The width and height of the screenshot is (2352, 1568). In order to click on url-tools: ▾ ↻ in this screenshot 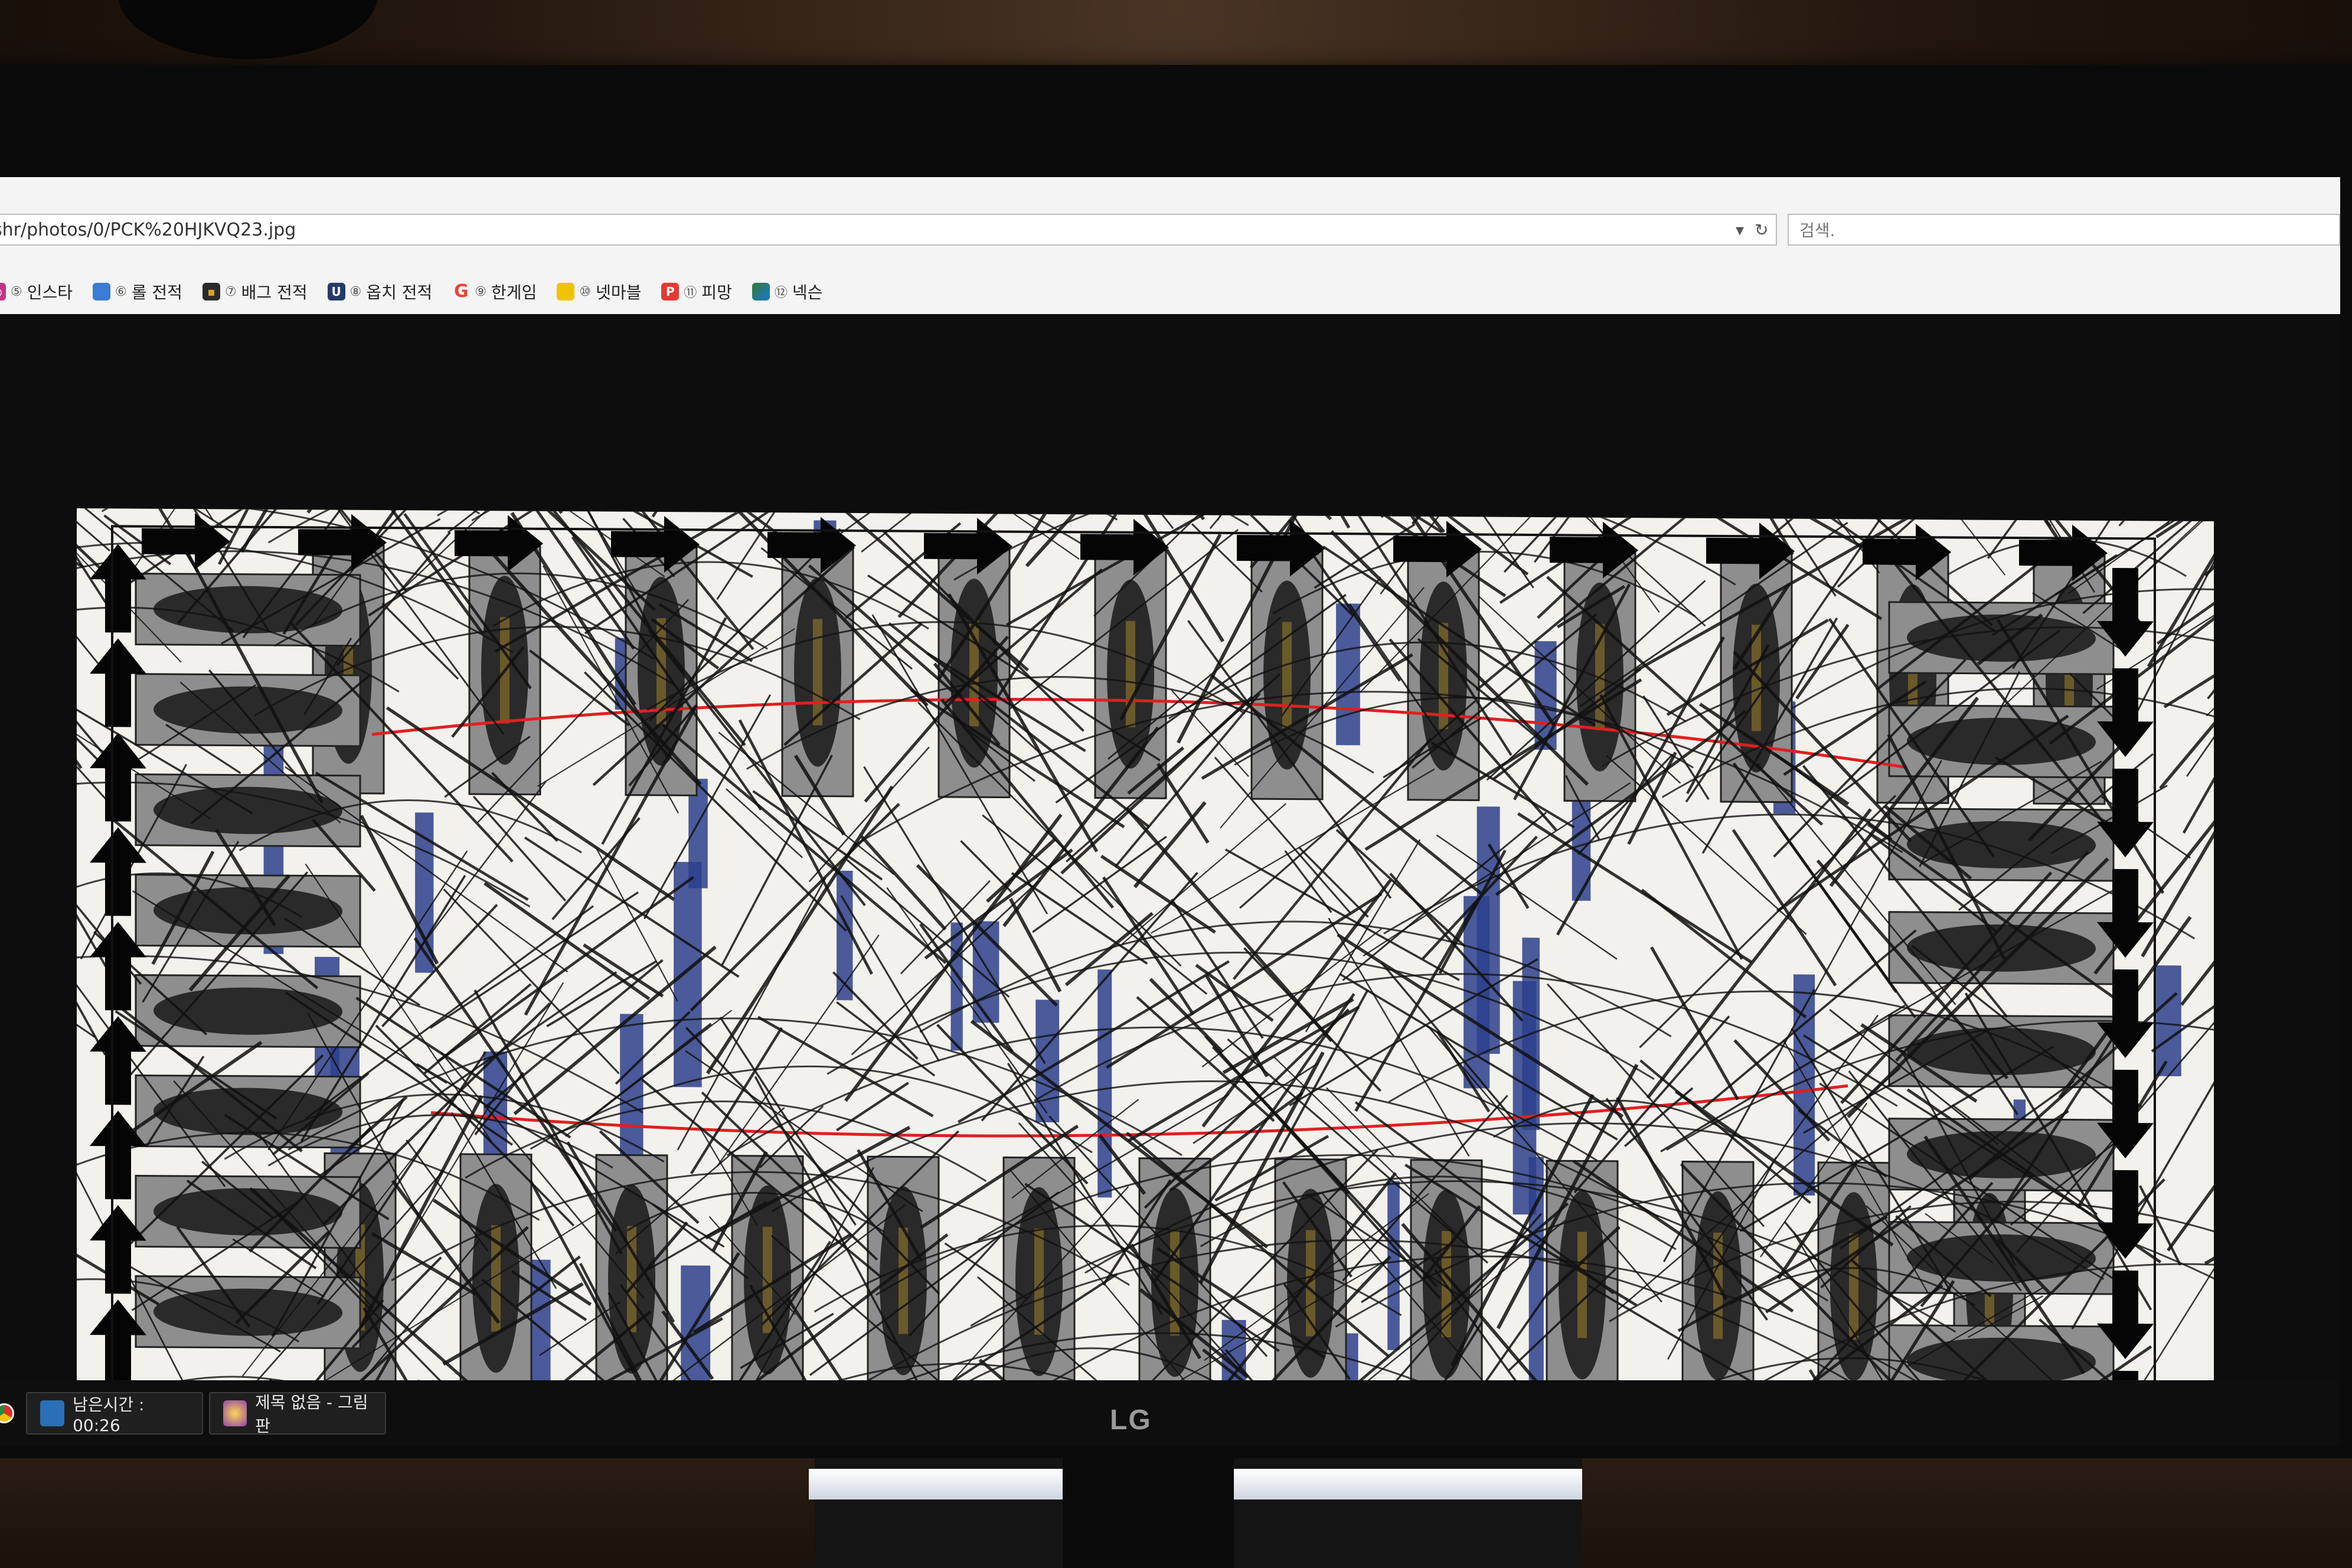, I will do `click(1753, 230)`.